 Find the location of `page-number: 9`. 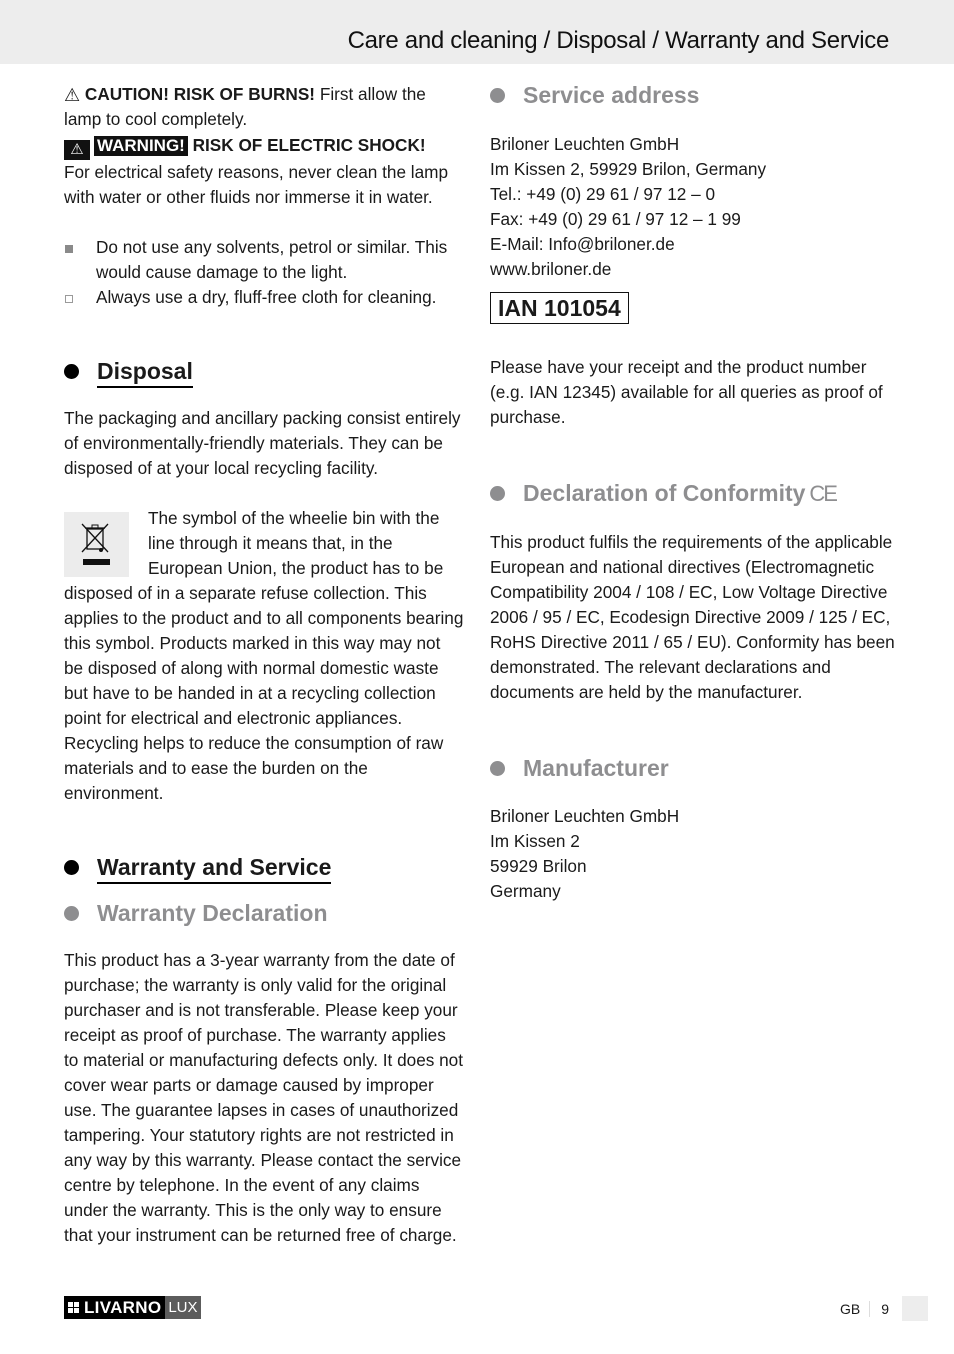

page-number: 9 is located at coordinates (885, 1308).